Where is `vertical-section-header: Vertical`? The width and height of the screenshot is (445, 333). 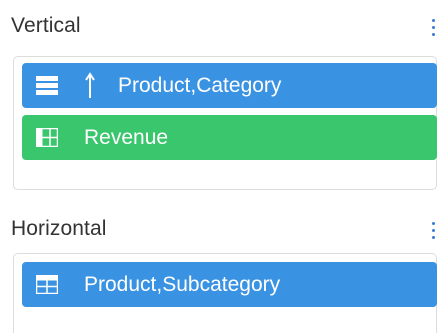
vertical-section-header: Vertical is located at coordinates (222, 18).